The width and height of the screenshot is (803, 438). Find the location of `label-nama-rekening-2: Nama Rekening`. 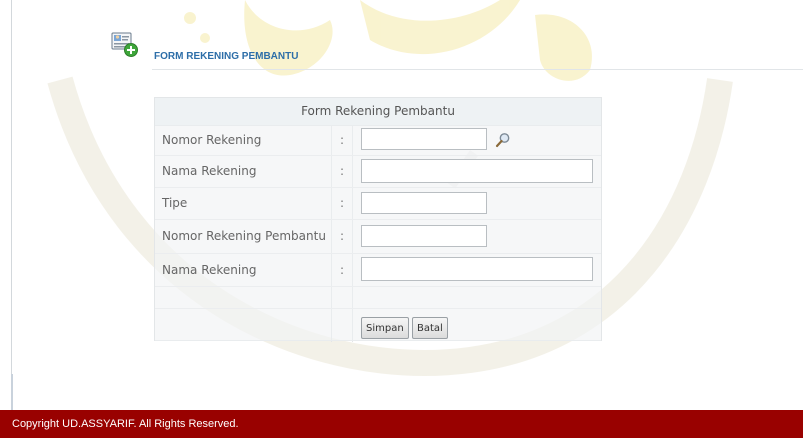

label-nama-rekening-2: Nama Rekening is located at coordinates (209, 269).